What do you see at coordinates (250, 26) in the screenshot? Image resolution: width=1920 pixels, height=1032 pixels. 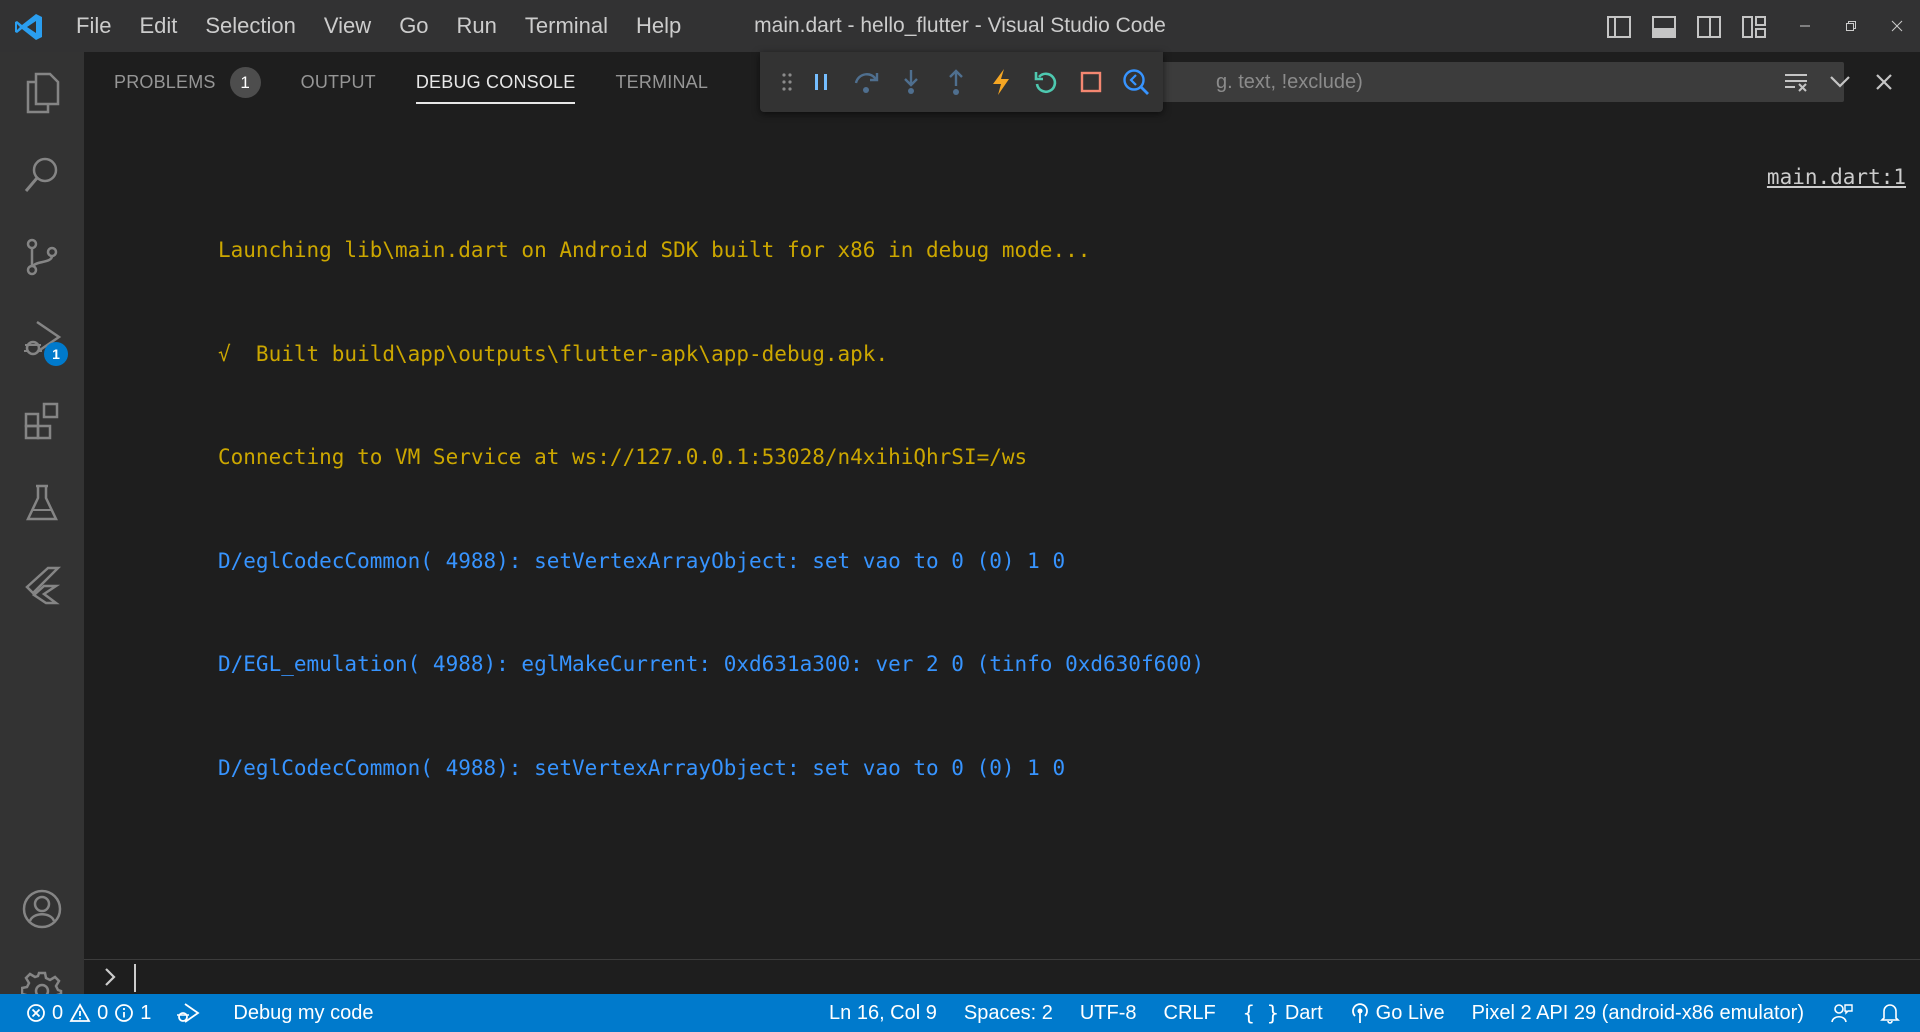 I see `menu-selection: Selection` at bounding box center [250, 26].